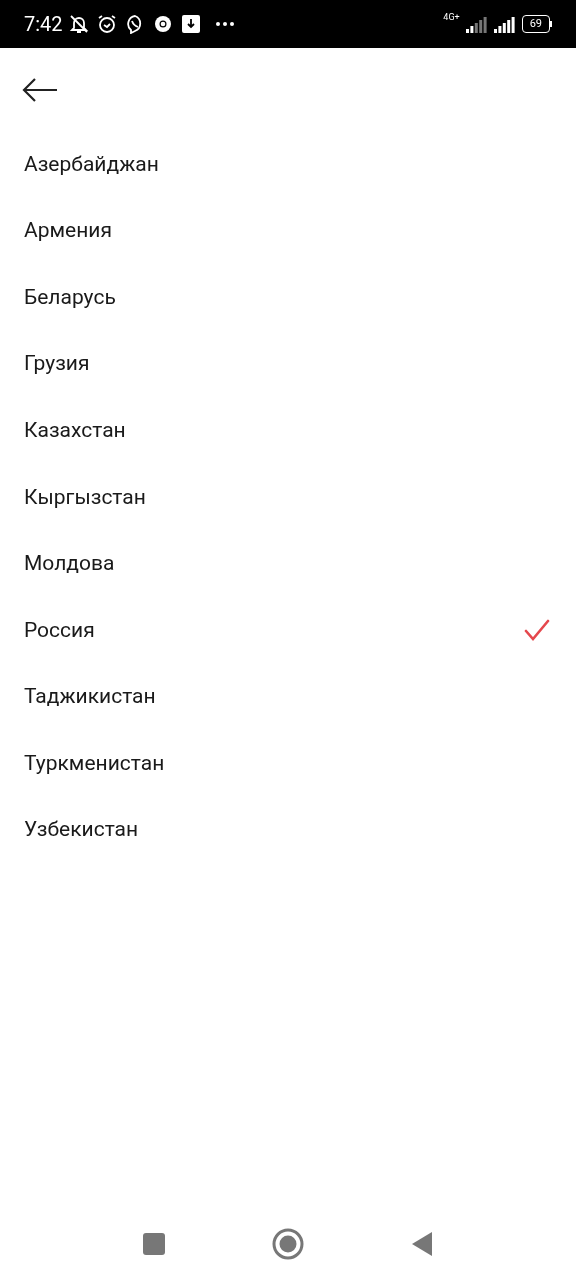 The image size is (576, 1280). Describe the element at coordinates (536, 24) in the screenshot. I see `battery-indicator: 69` at that location.